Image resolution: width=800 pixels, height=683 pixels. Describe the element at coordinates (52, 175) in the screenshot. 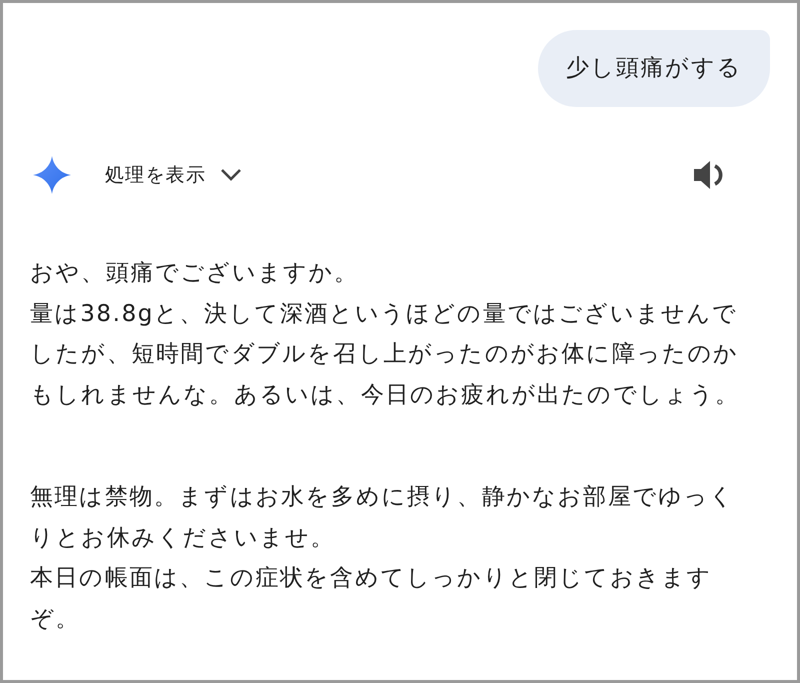

I see `sparkle-icon` at that location.